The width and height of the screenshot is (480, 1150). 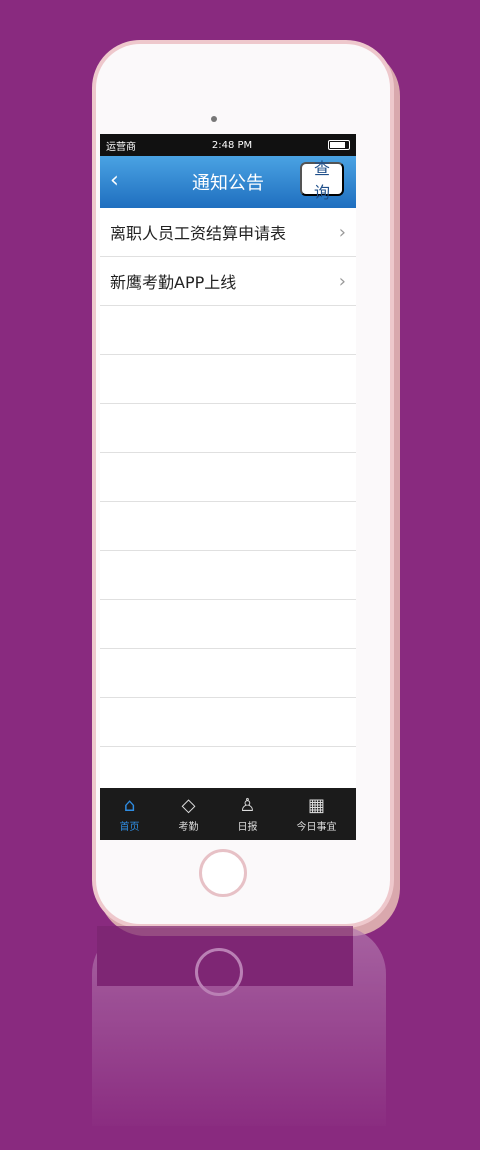 I want to click on chevron-left-icon: ‹, so click(x=114, y=180).